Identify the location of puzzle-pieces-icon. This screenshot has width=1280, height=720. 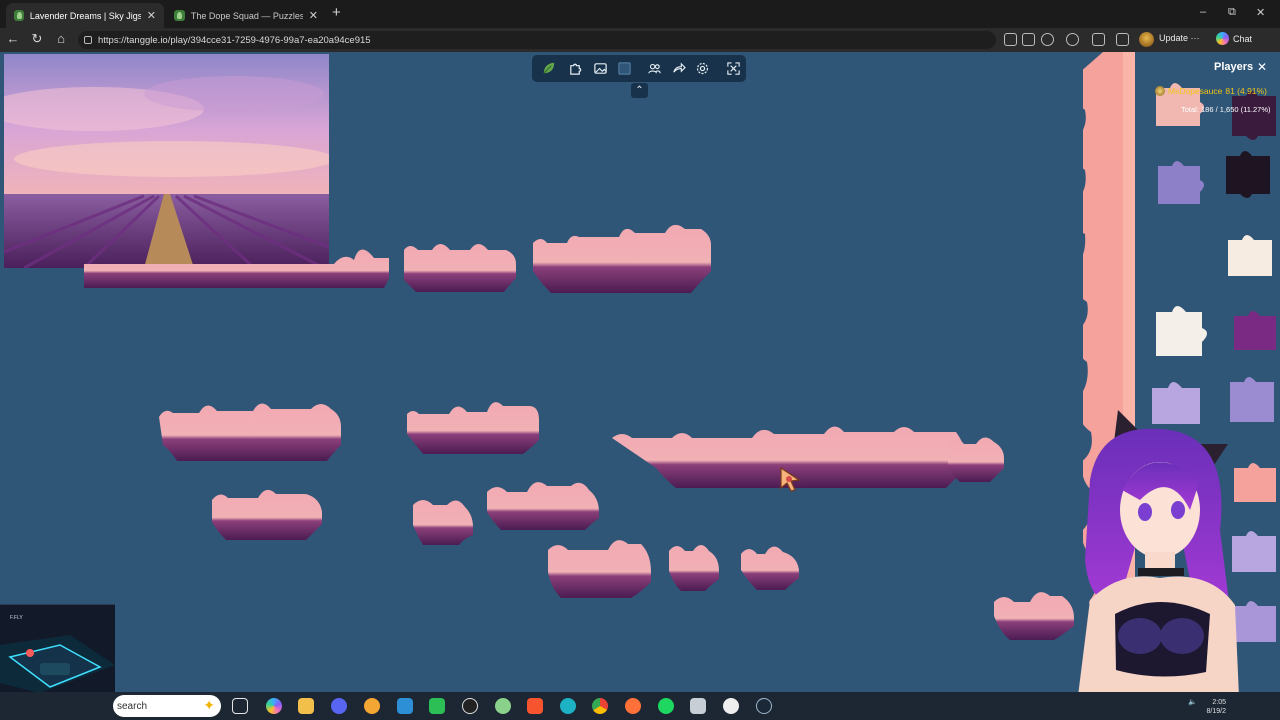
(575, 68).